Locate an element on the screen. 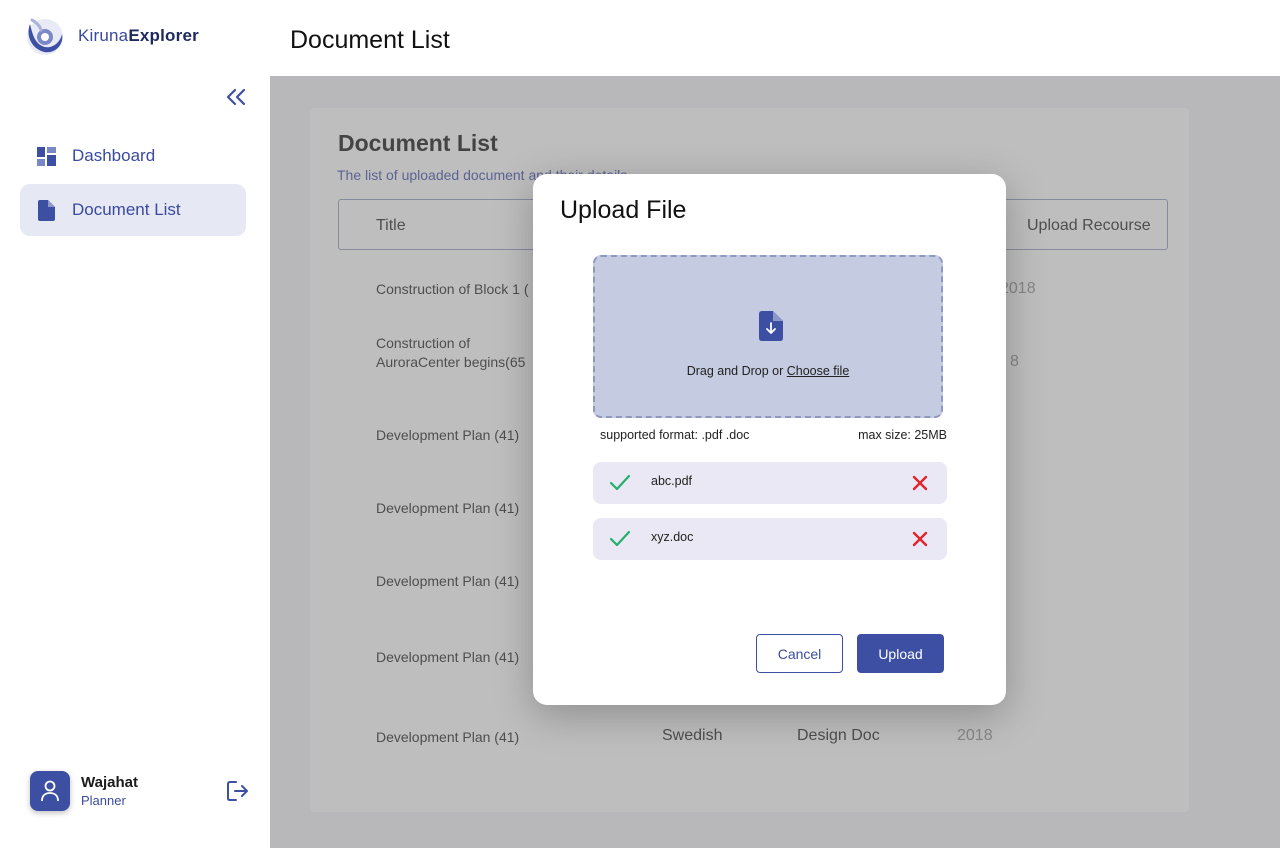 This screenshot has width=1280, height=848. file-name: abc.pdf is located at coordinates (672, 481).